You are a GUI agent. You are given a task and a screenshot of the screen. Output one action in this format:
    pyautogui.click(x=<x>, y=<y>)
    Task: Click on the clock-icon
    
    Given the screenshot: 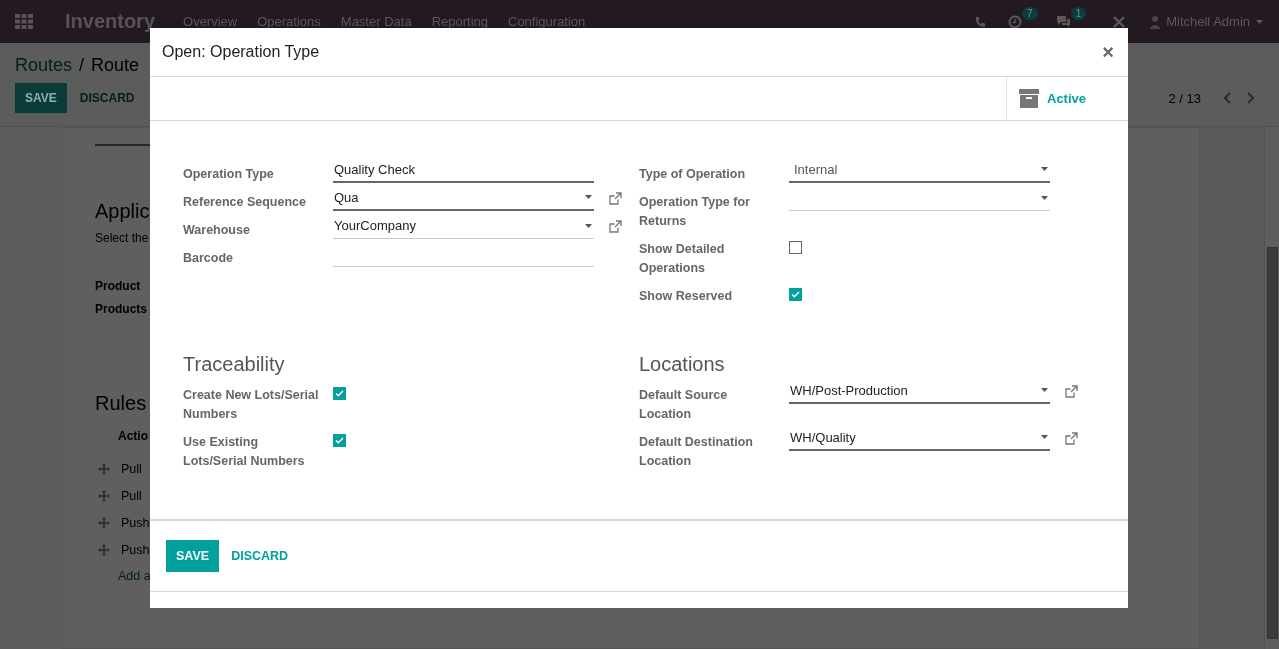 What is the action you would take?
    pyautogui.click(x=1015, y=21)
    